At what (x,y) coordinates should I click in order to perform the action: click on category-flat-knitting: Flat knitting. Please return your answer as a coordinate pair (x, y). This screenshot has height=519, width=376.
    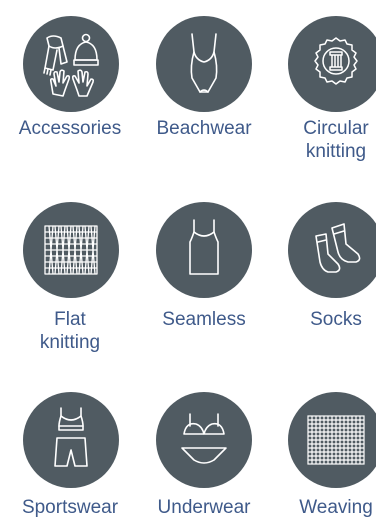
    Looking at the image, I should click on (70, 280).